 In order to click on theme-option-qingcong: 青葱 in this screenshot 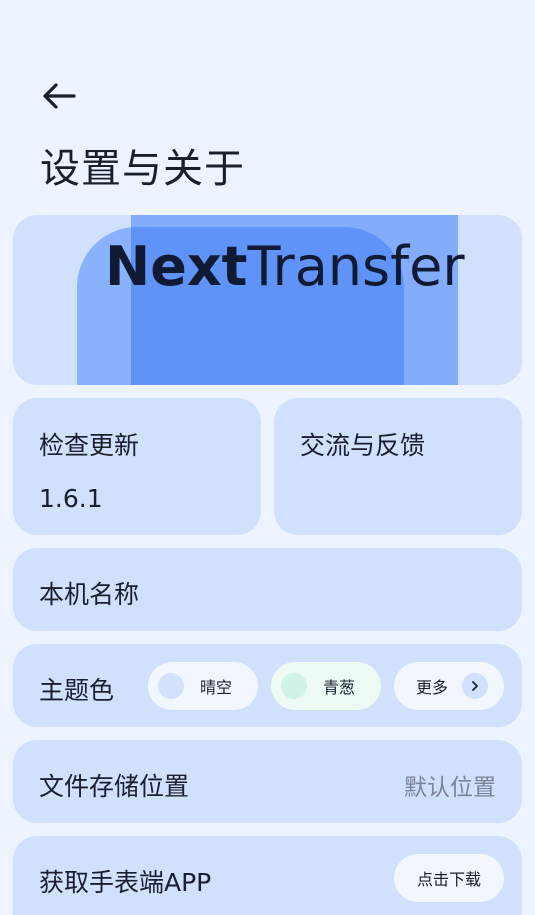, I will do `click(326, 686)`.